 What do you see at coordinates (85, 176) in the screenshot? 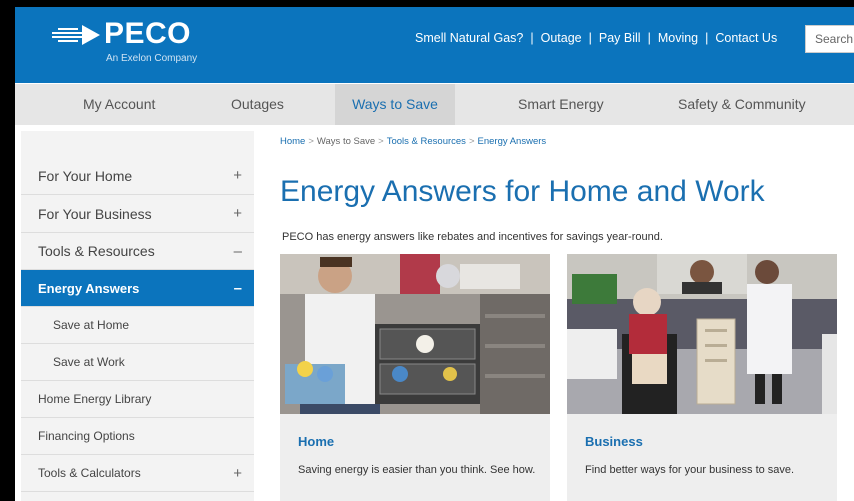
I see `sidebar-item-label: For Your Home` at bounding box center [85, 176].